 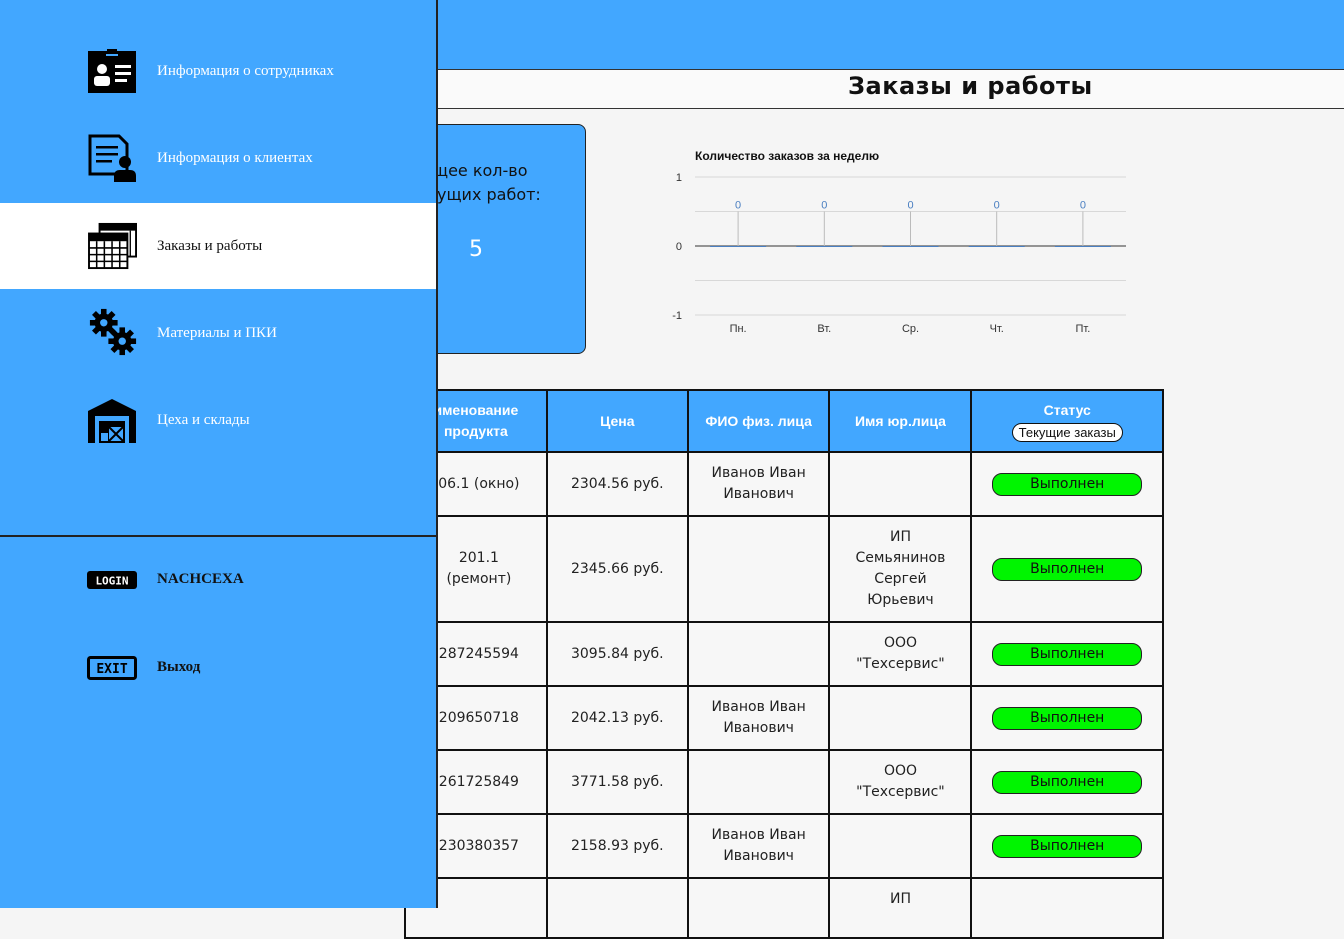 I want to click on cell-price, so click(x=617, y=908).